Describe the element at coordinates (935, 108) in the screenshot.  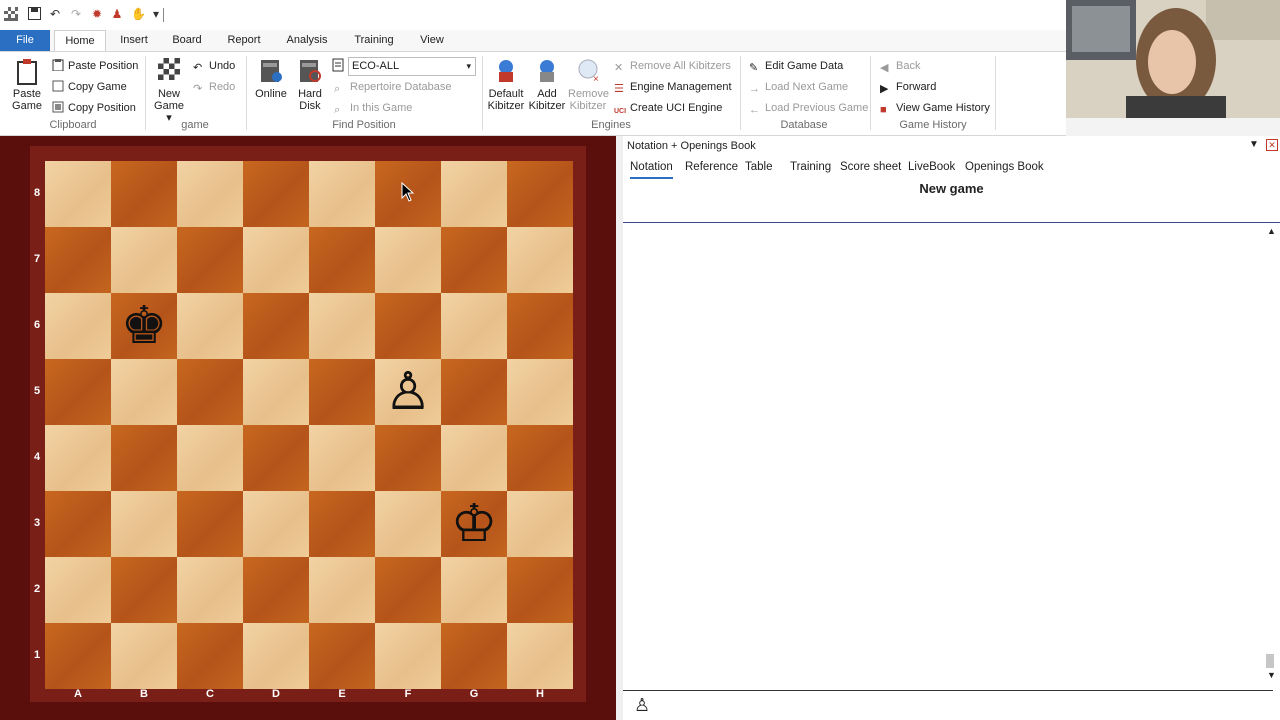
I see `view-game-history-button: ■ View Game History` at that location.